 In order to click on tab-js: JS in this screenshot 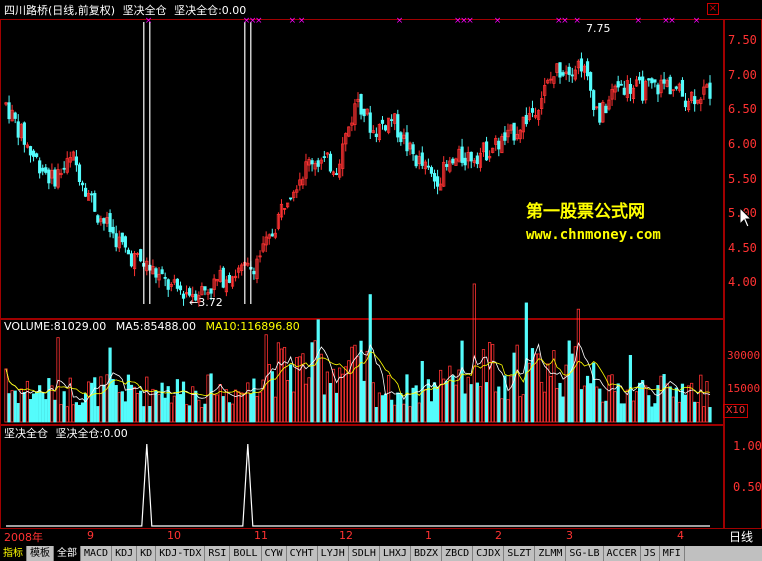, I will do `click(650, 553)`.